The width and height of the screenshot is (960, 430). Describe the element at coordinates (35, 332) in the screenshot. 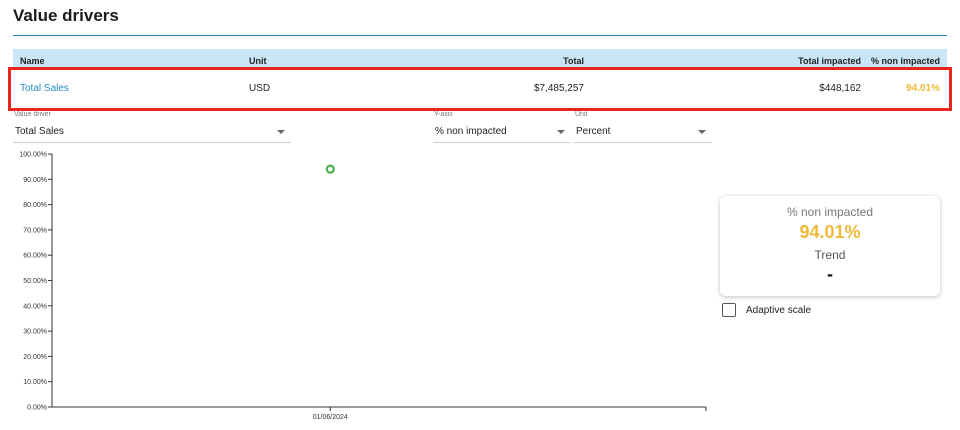

I see `y-tick-label: 30.00%` at that location.